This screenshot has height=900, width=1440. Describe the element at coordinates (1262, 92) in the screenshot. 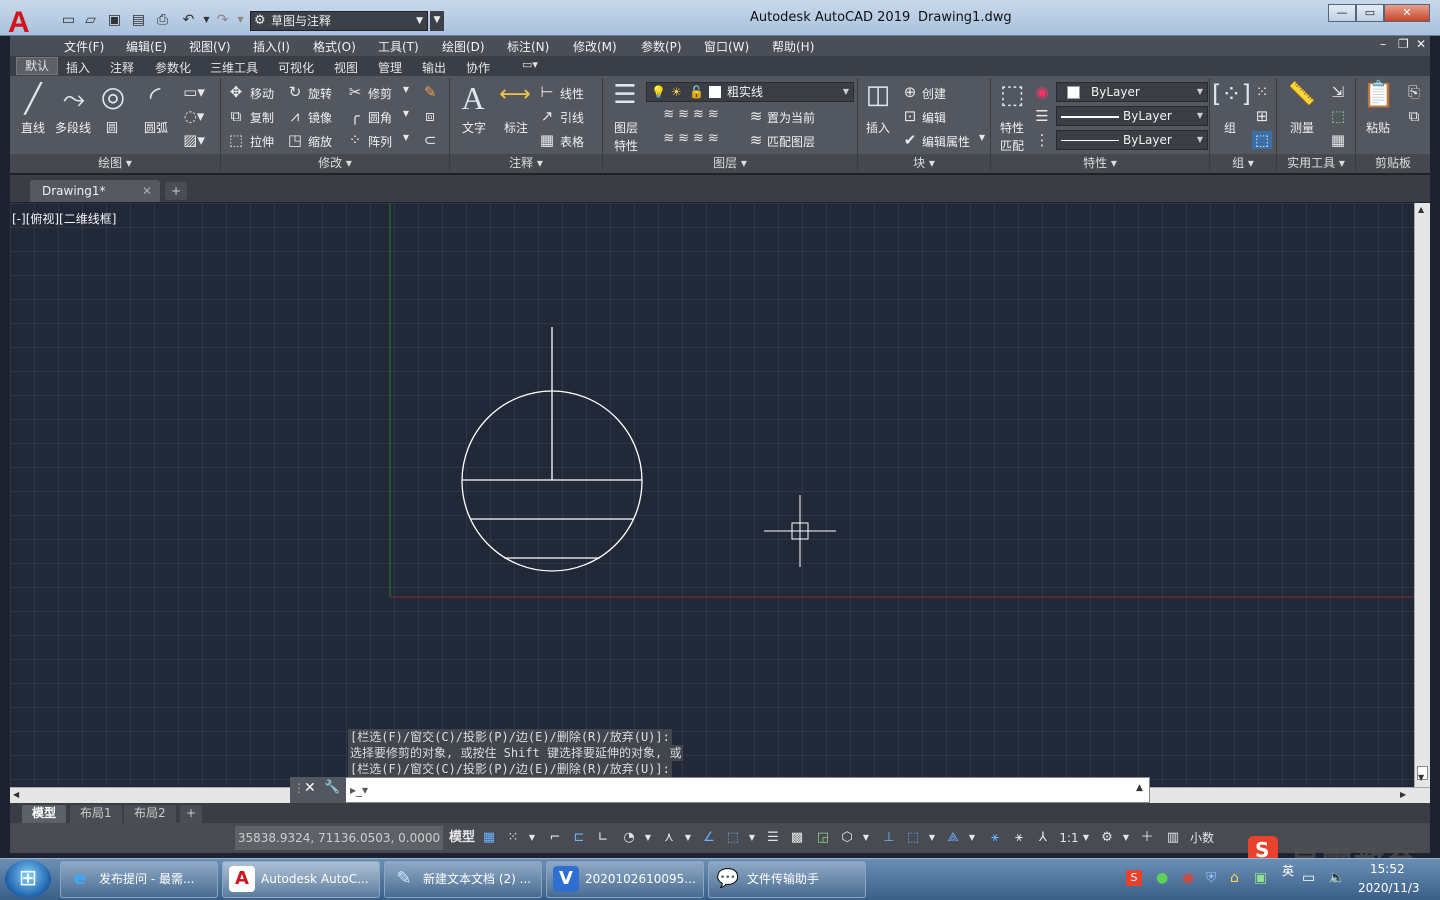

I see `ungroup-icon: ⁙` at that location.